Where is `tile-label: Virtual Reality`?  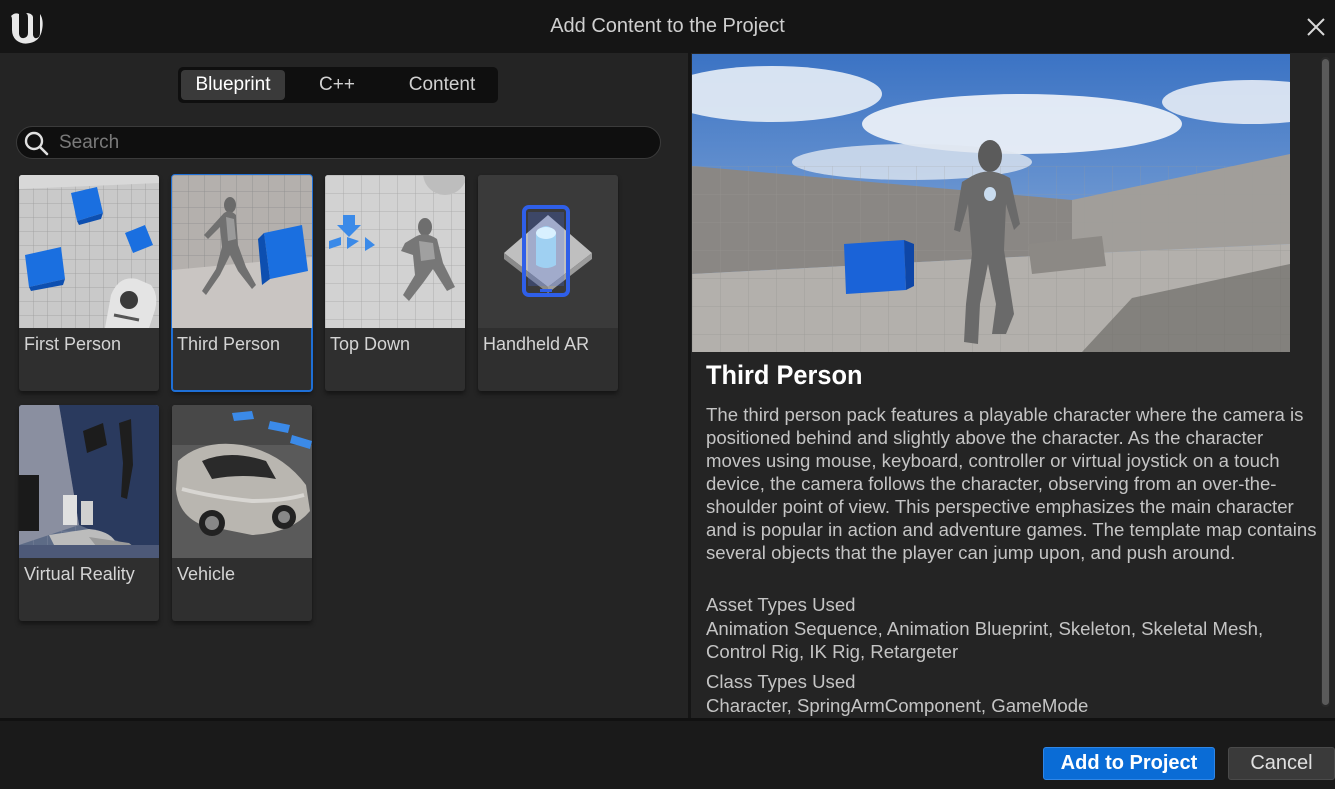
tile-label: Virtual Reality is located at coordinates (79, 574).